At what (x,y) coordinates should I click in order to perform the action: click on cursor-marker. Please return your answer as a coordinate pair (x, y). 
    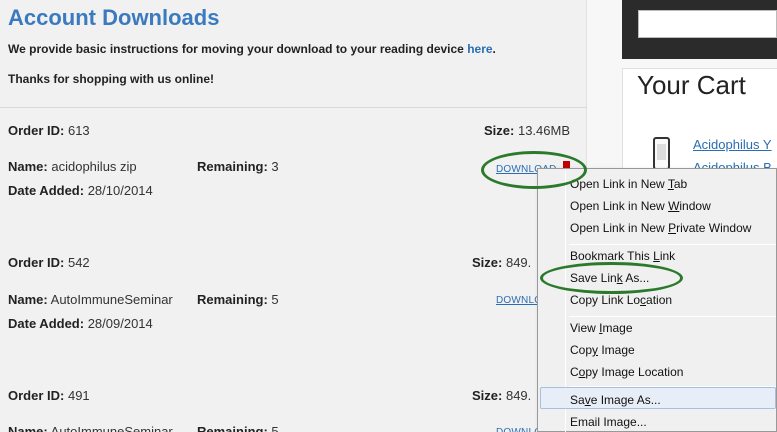
    Looking at the image, I should click on (566, 164).